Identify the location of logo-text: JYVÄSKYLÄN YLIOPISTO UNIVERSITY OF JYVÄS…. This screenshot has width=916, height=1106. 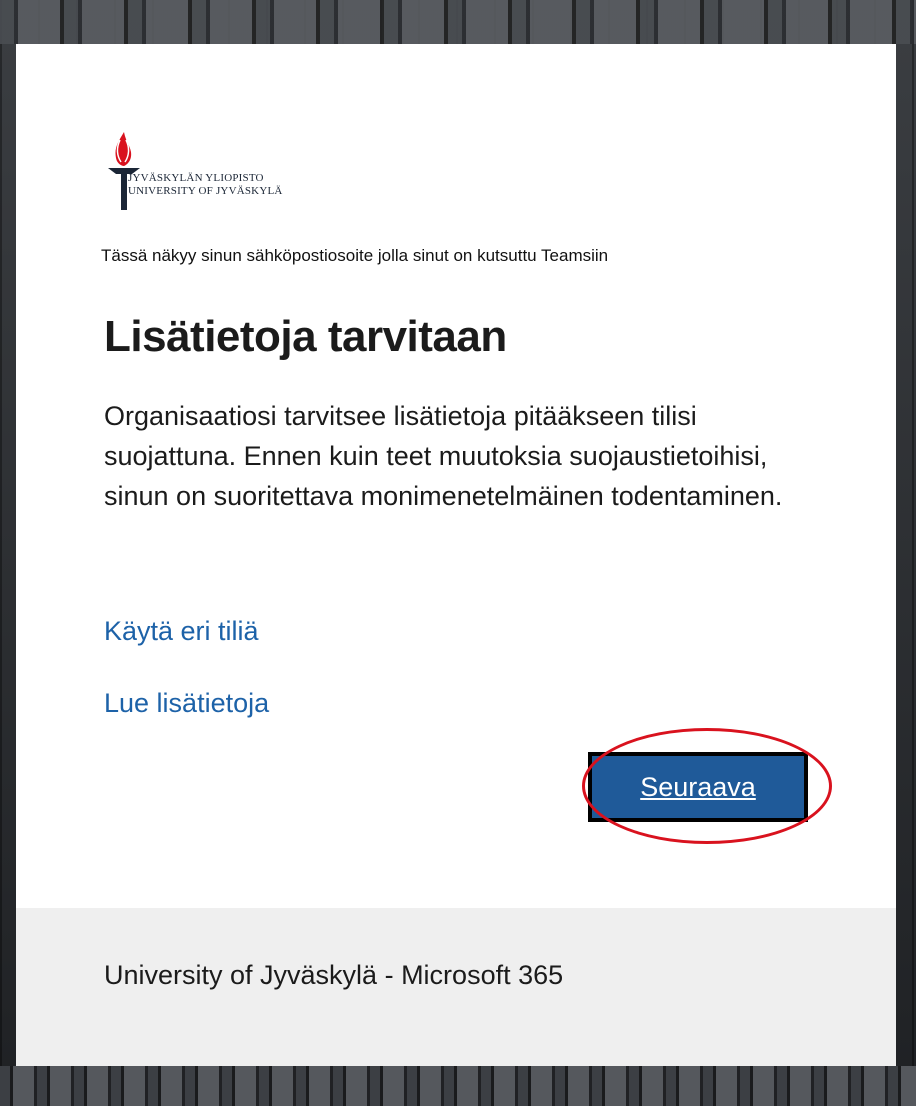
(205, 185).